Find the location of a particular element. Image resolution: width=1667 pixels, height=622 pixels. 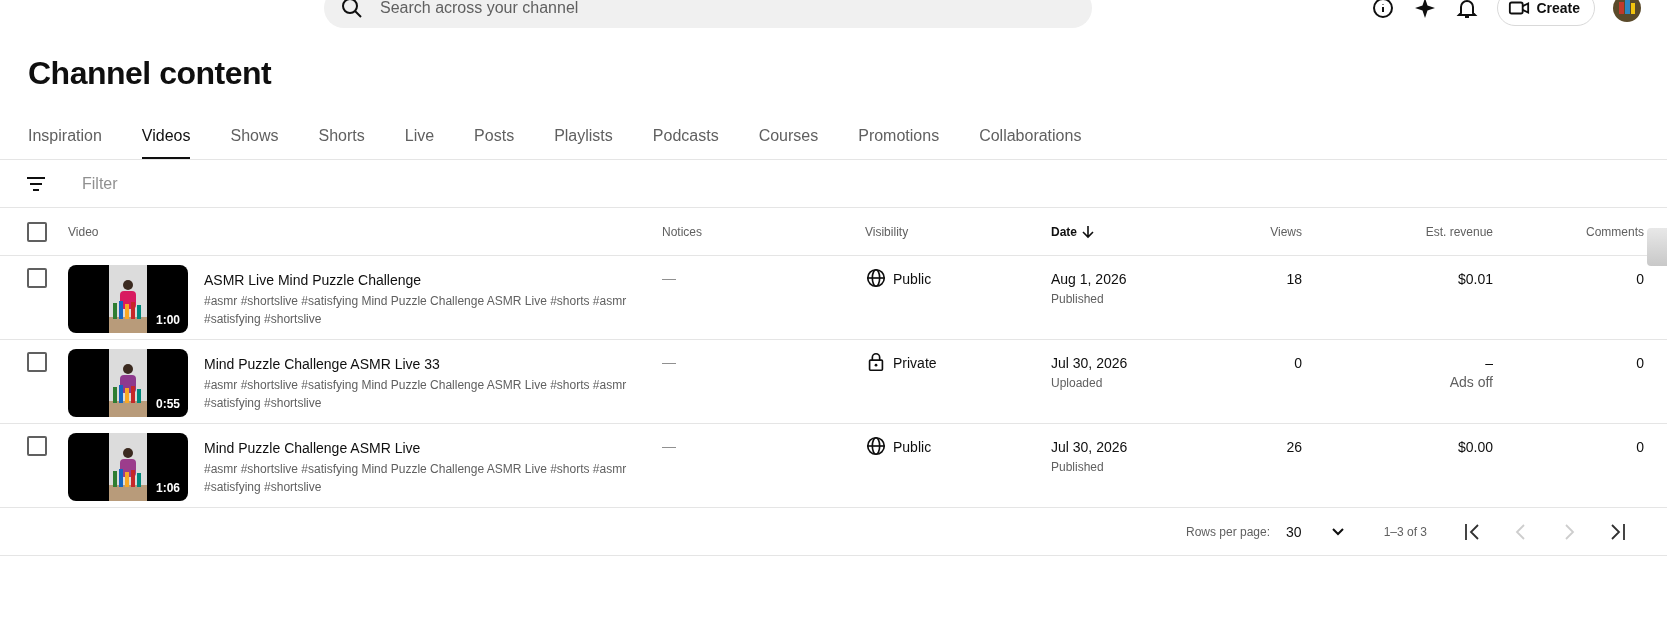

date-text: Aug 1, 2026 is located at coordinates (1089, 279).